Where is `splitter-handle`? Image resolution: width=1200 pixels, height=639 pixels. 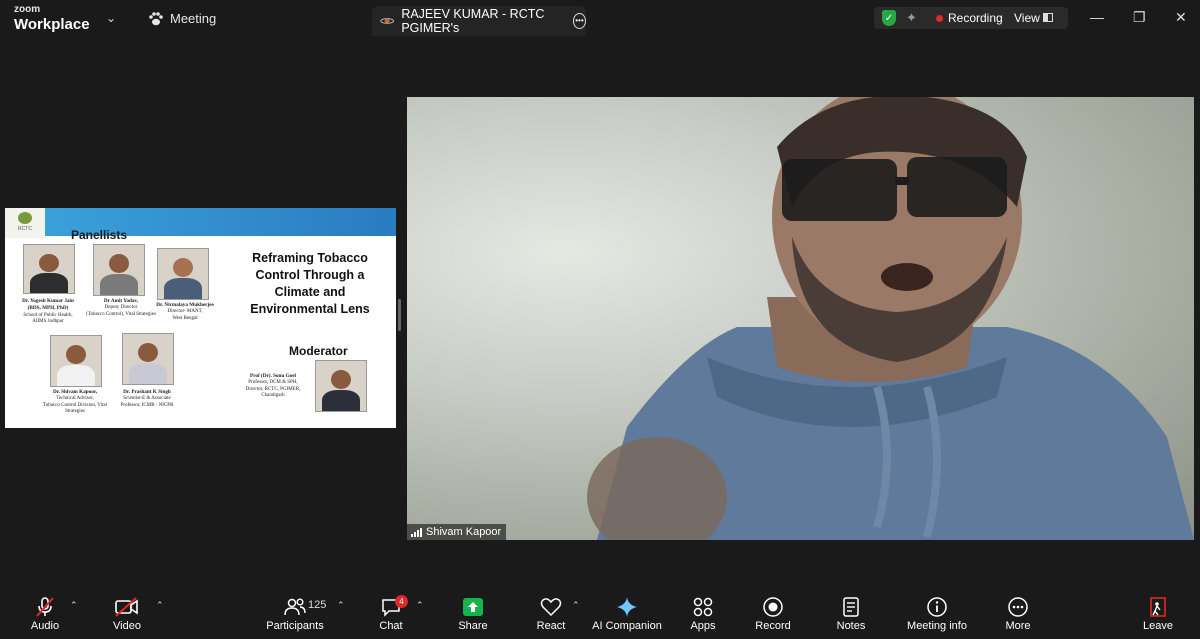 splitter-handle is located at coordinates (399, 315).